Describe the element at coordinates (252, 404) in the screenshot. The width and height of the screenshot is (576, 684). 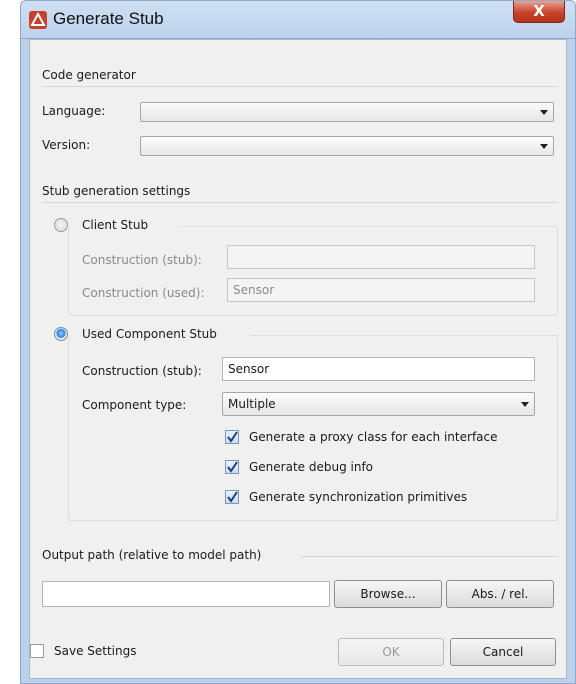
I see `component-type-value: Multiple` at that location.